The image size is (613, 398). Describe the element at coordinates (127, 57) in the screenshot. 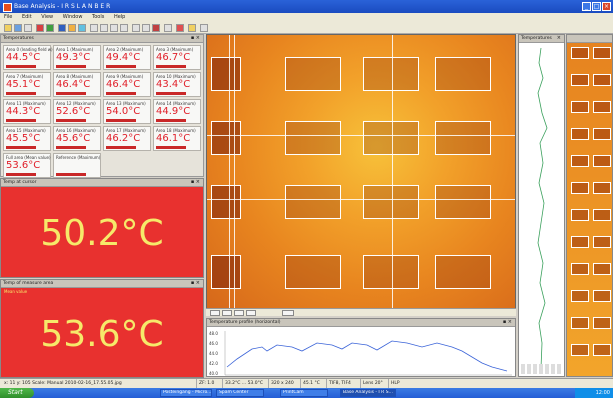

I see `temp-cell: Area 2 (Maximum) 49.4°C` at that location.